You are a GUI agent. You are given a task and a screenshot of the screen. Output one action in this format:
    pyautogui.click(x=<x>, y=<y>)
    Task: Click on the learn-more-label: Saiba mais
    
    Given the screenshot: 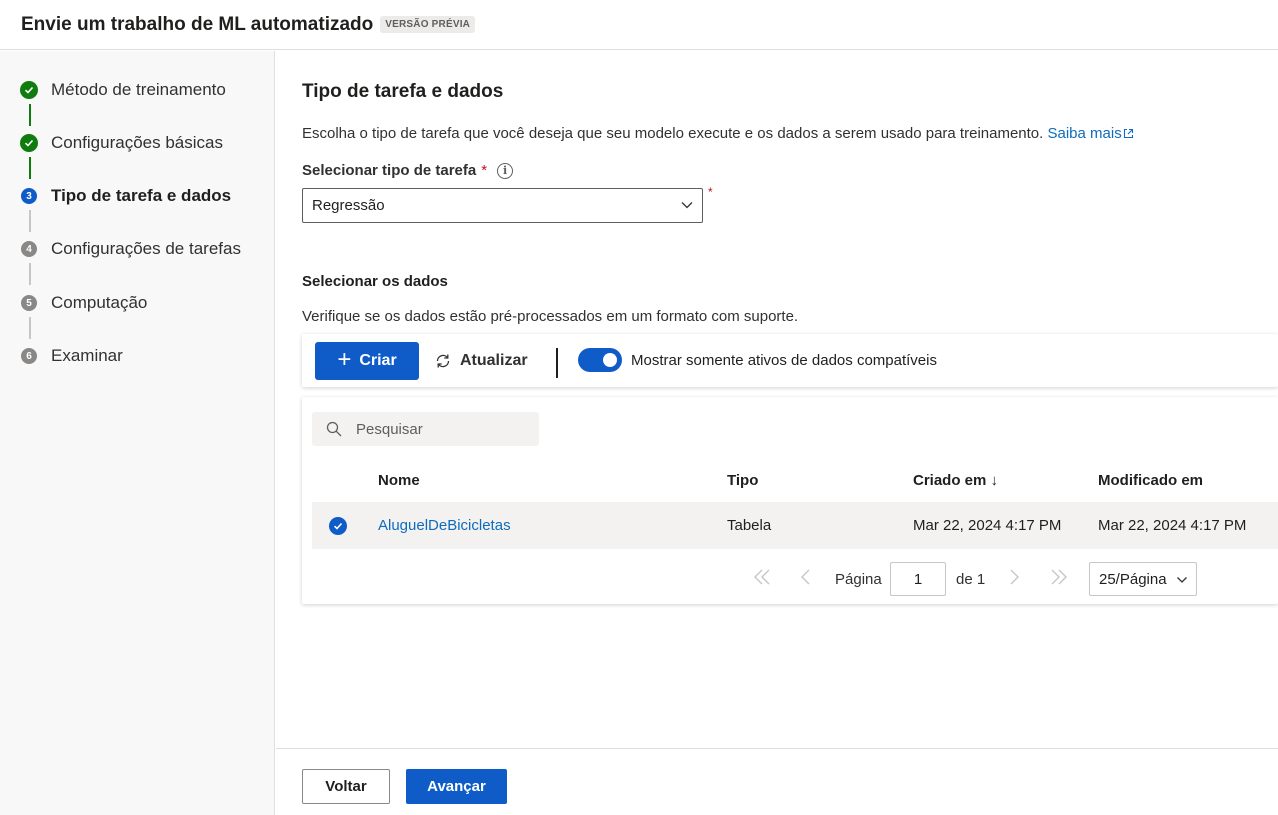 What is the action you would take?
    pyautogui.click(x=1084, y=133)
    